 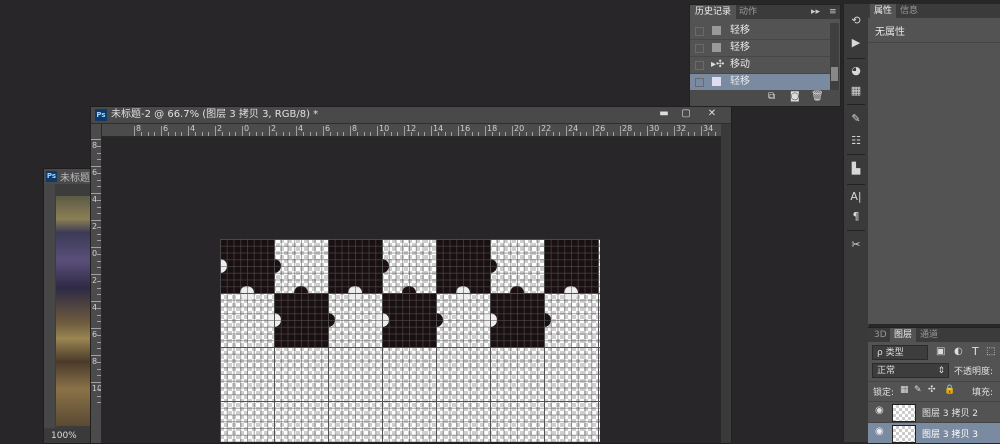 I want to click on photoshop-icon: Ps, so click(x=51, y=176).